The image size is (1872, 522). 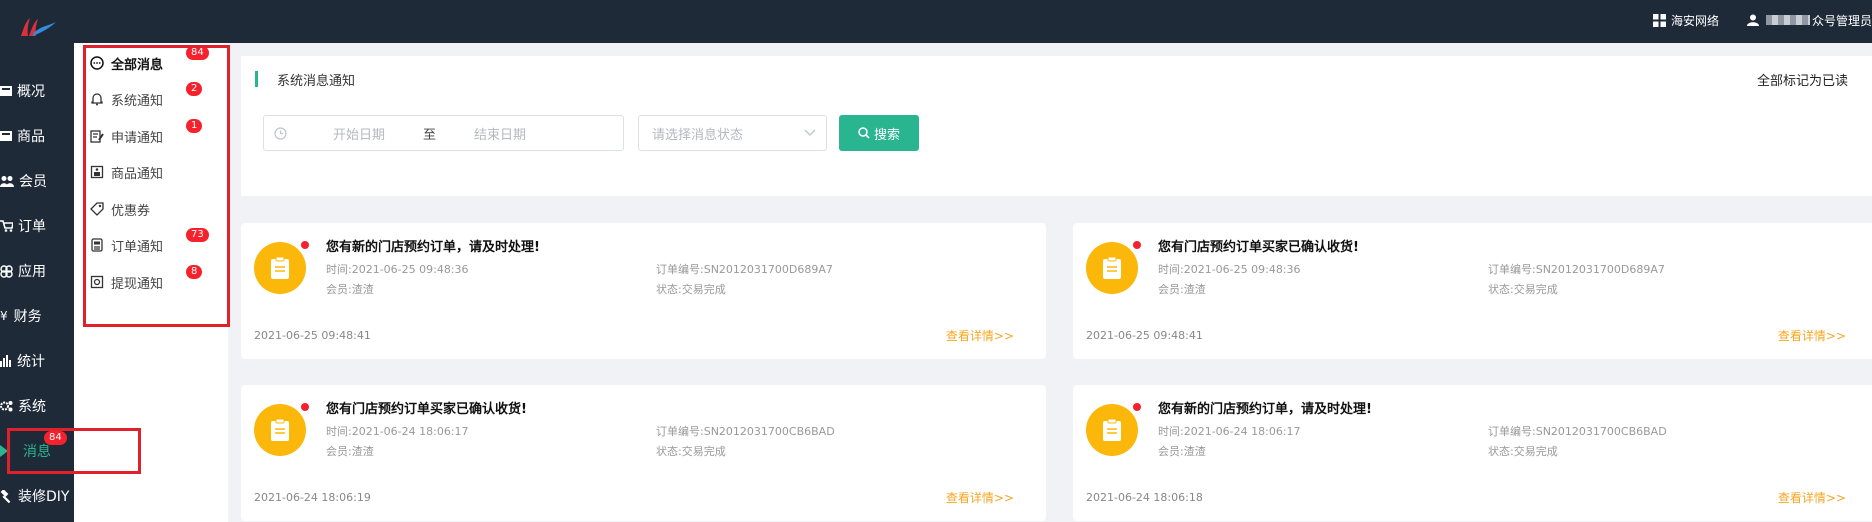 I want to click on gear-icon, so click(x=6, y=406).